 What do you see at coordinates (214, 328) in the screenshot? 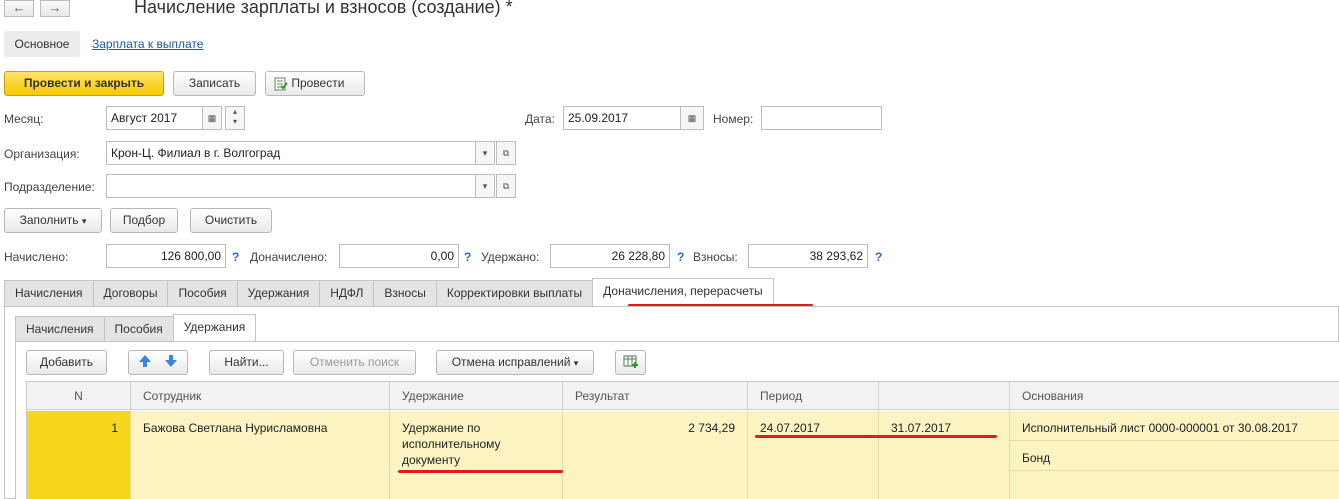
I see `subtab-withholdings: Удержания` at bounding box center [214, 328].